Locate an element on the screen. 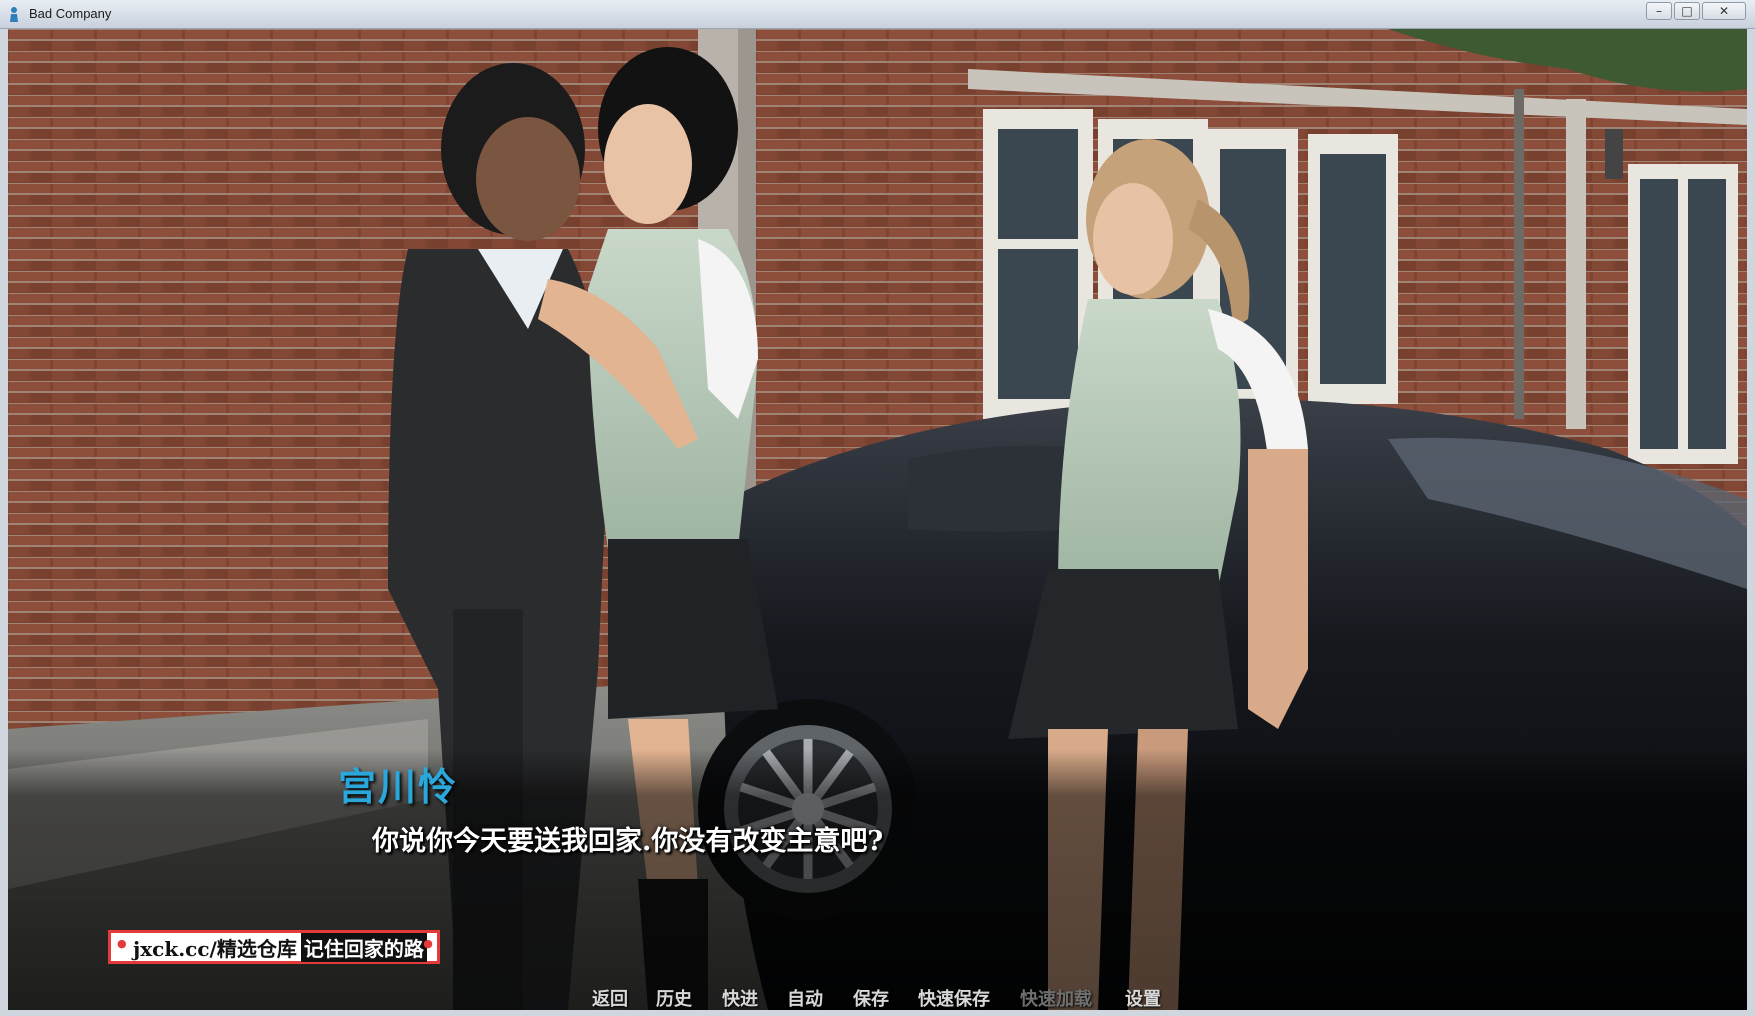 The height and width of the screenshot is (1016, 1755). quick-menu-quick-save: 快速保存 is located at coordinates (954, 997).